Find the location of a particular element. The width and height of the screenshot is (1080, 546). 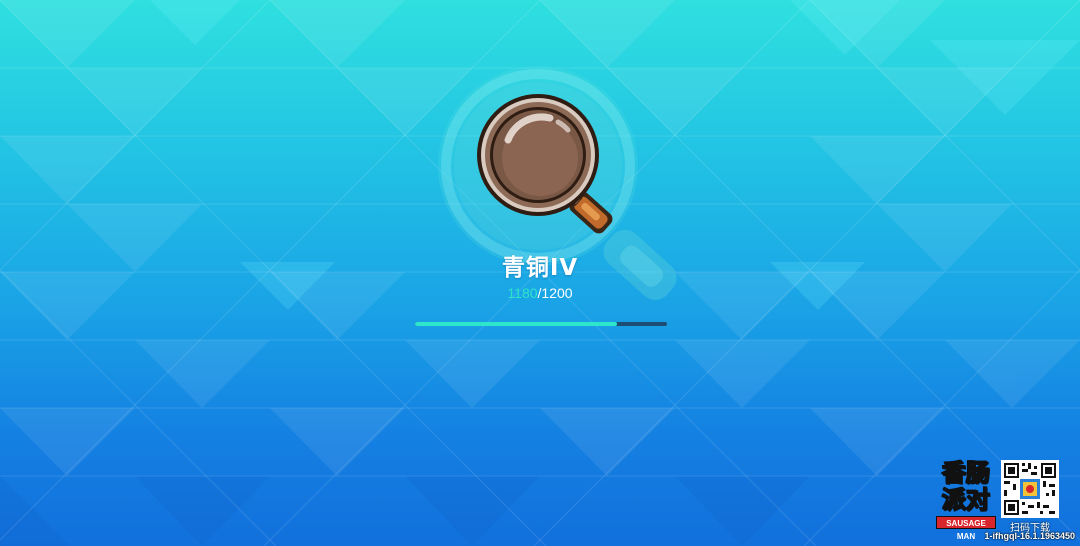

game-logo: 香肠派对 SAUSAGE MAN is located at coordinates (966, 500).